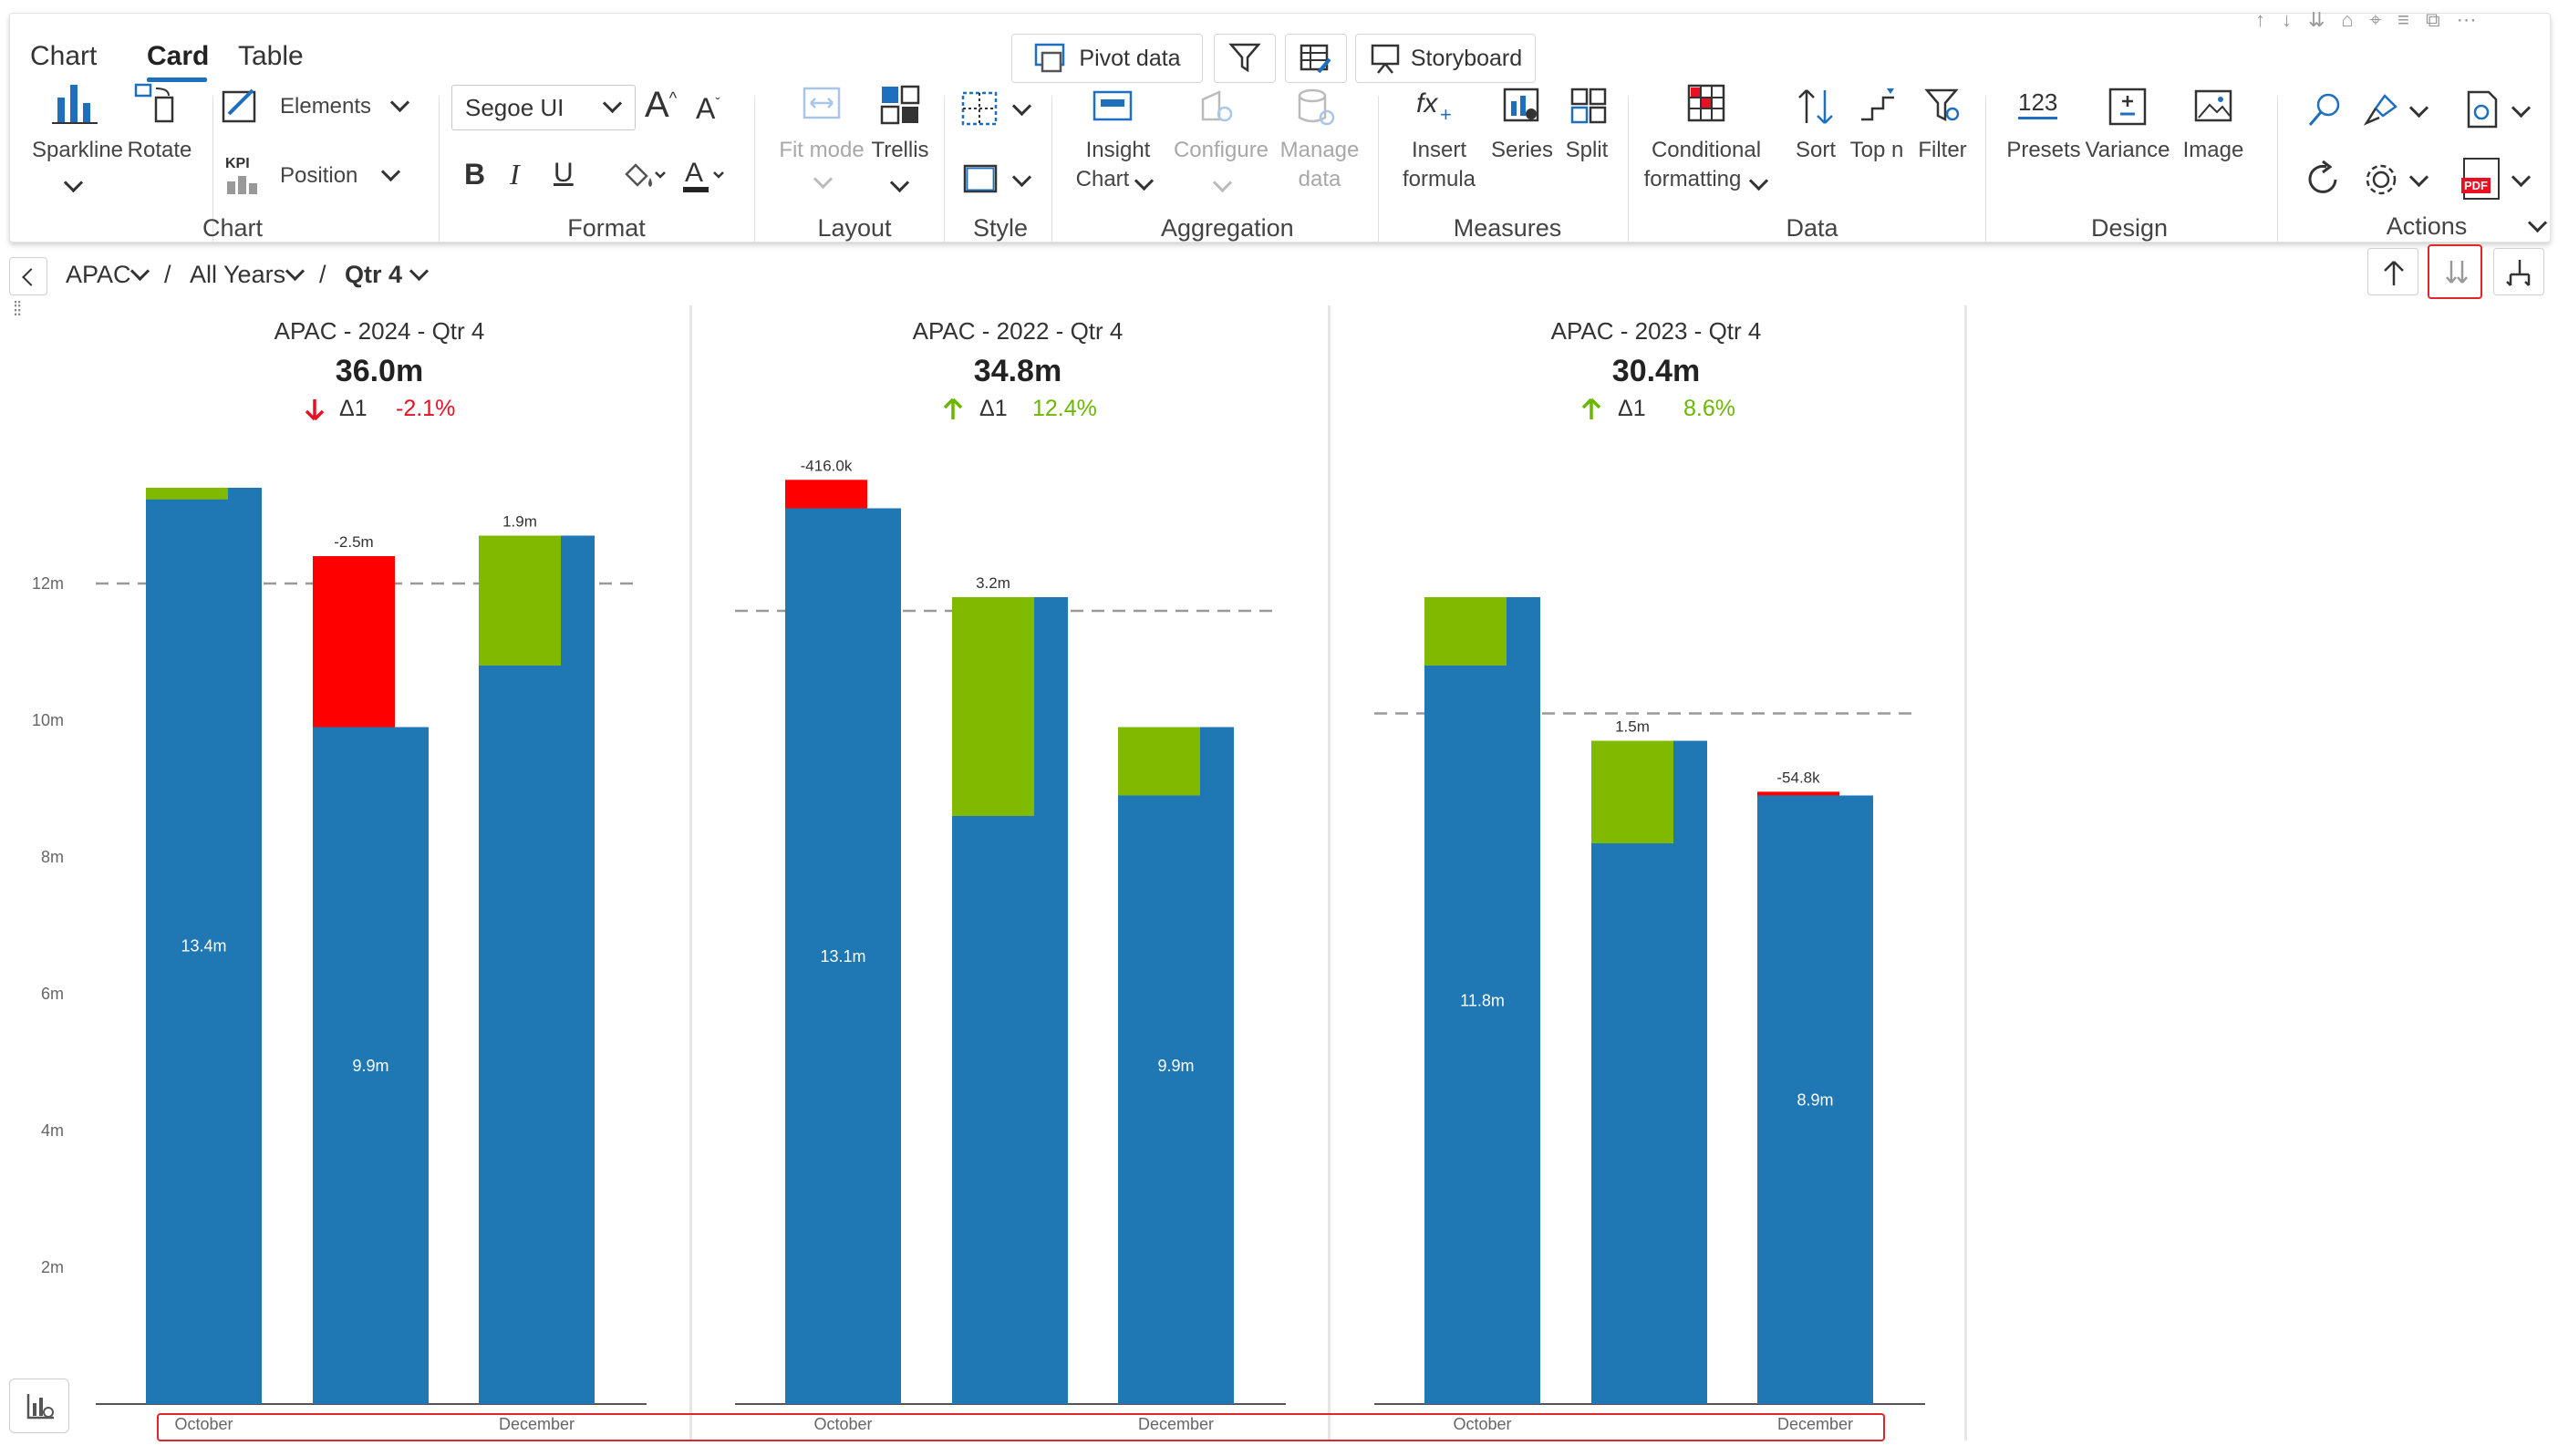 The image size is (2558, 1456). Describe the element at coordinates (993, 583) in the screenshot. I see `variance-label: 3.2m` at that location.